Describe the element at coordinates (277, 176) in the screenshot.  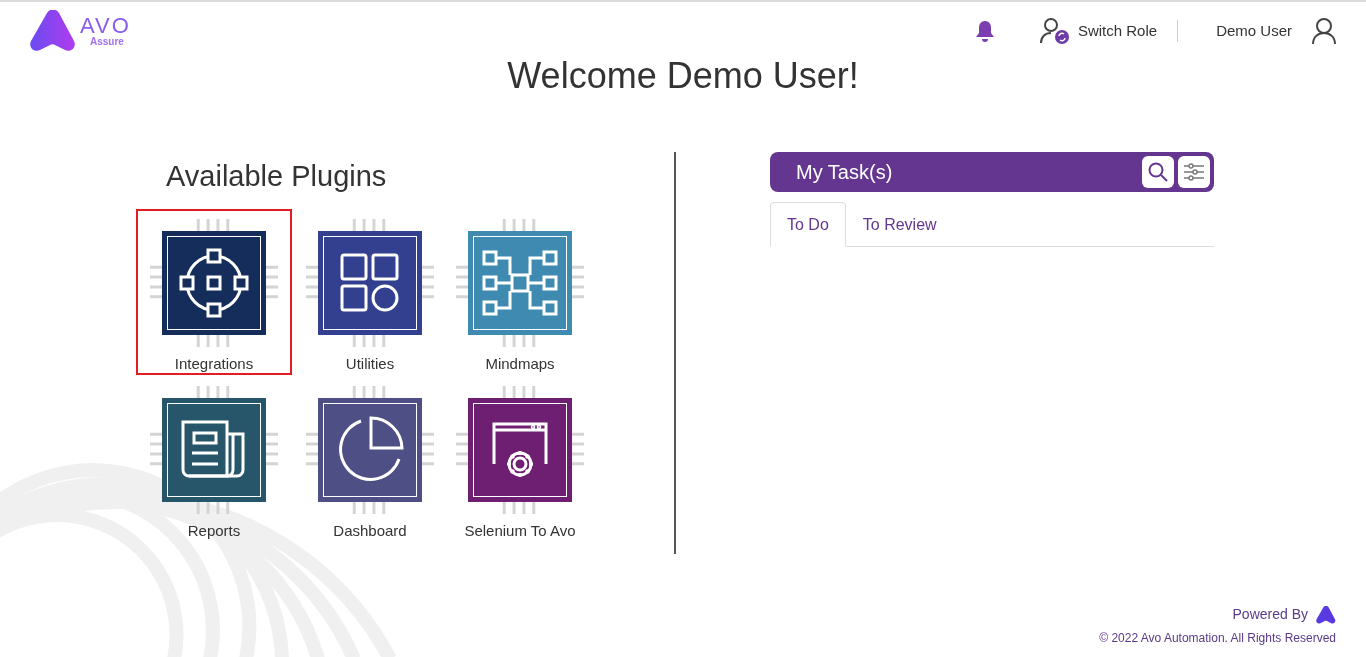
I see `section-title: Available Plugins` at that location.